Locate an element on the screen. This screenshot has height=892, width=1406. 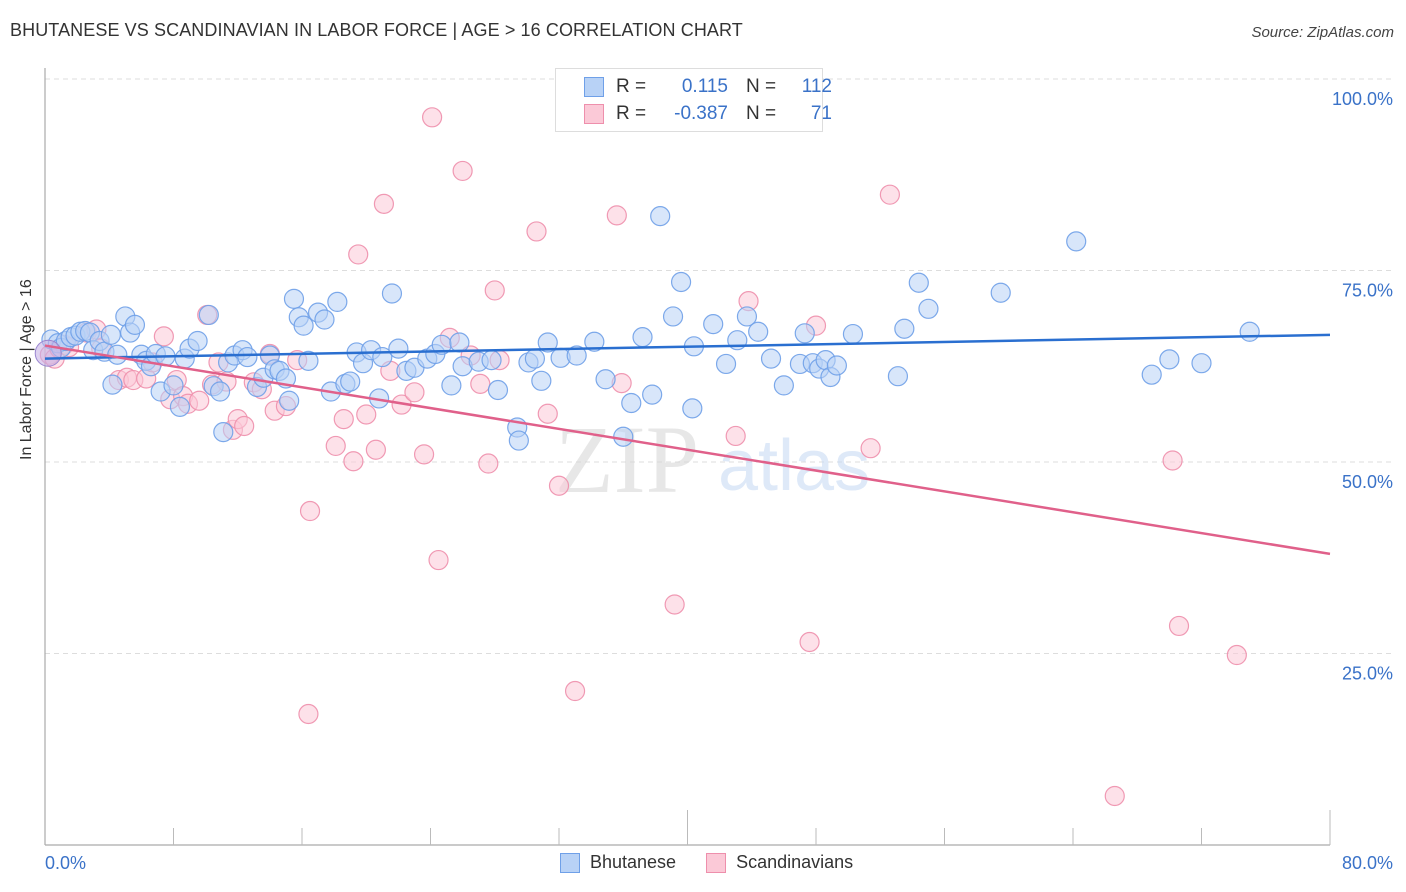
legend-label-bhutanese: Bhutanese is located at coordinates (633, 862).